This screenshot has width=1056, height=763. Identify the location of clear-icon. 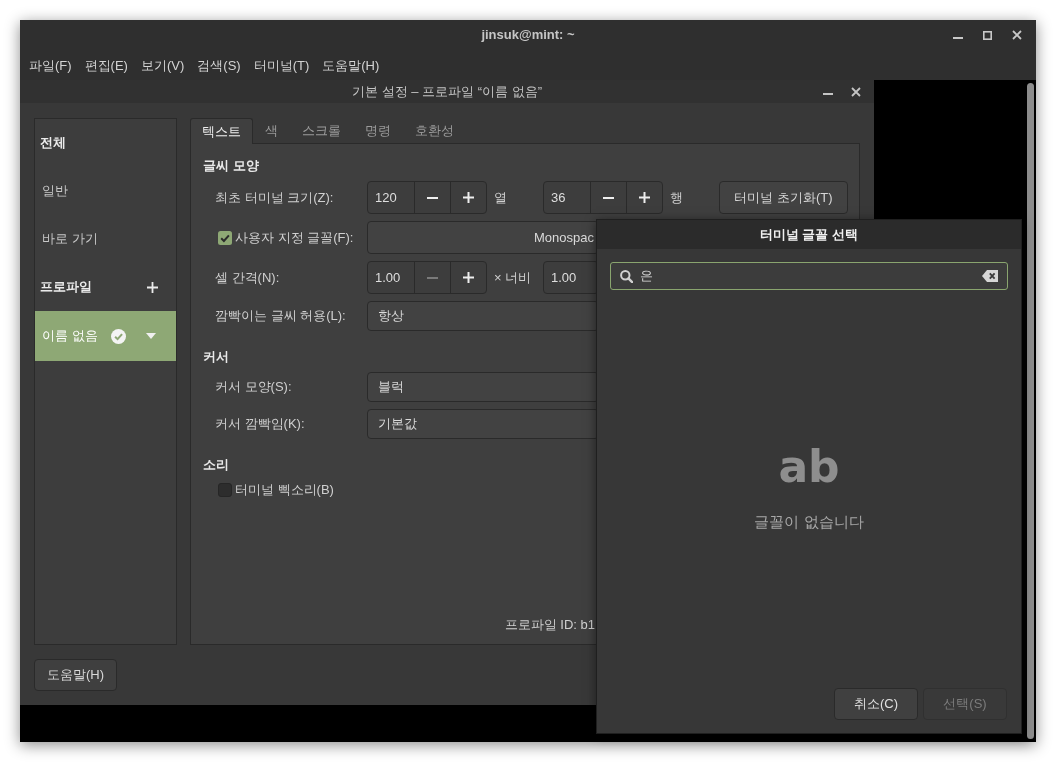
(990, 276).